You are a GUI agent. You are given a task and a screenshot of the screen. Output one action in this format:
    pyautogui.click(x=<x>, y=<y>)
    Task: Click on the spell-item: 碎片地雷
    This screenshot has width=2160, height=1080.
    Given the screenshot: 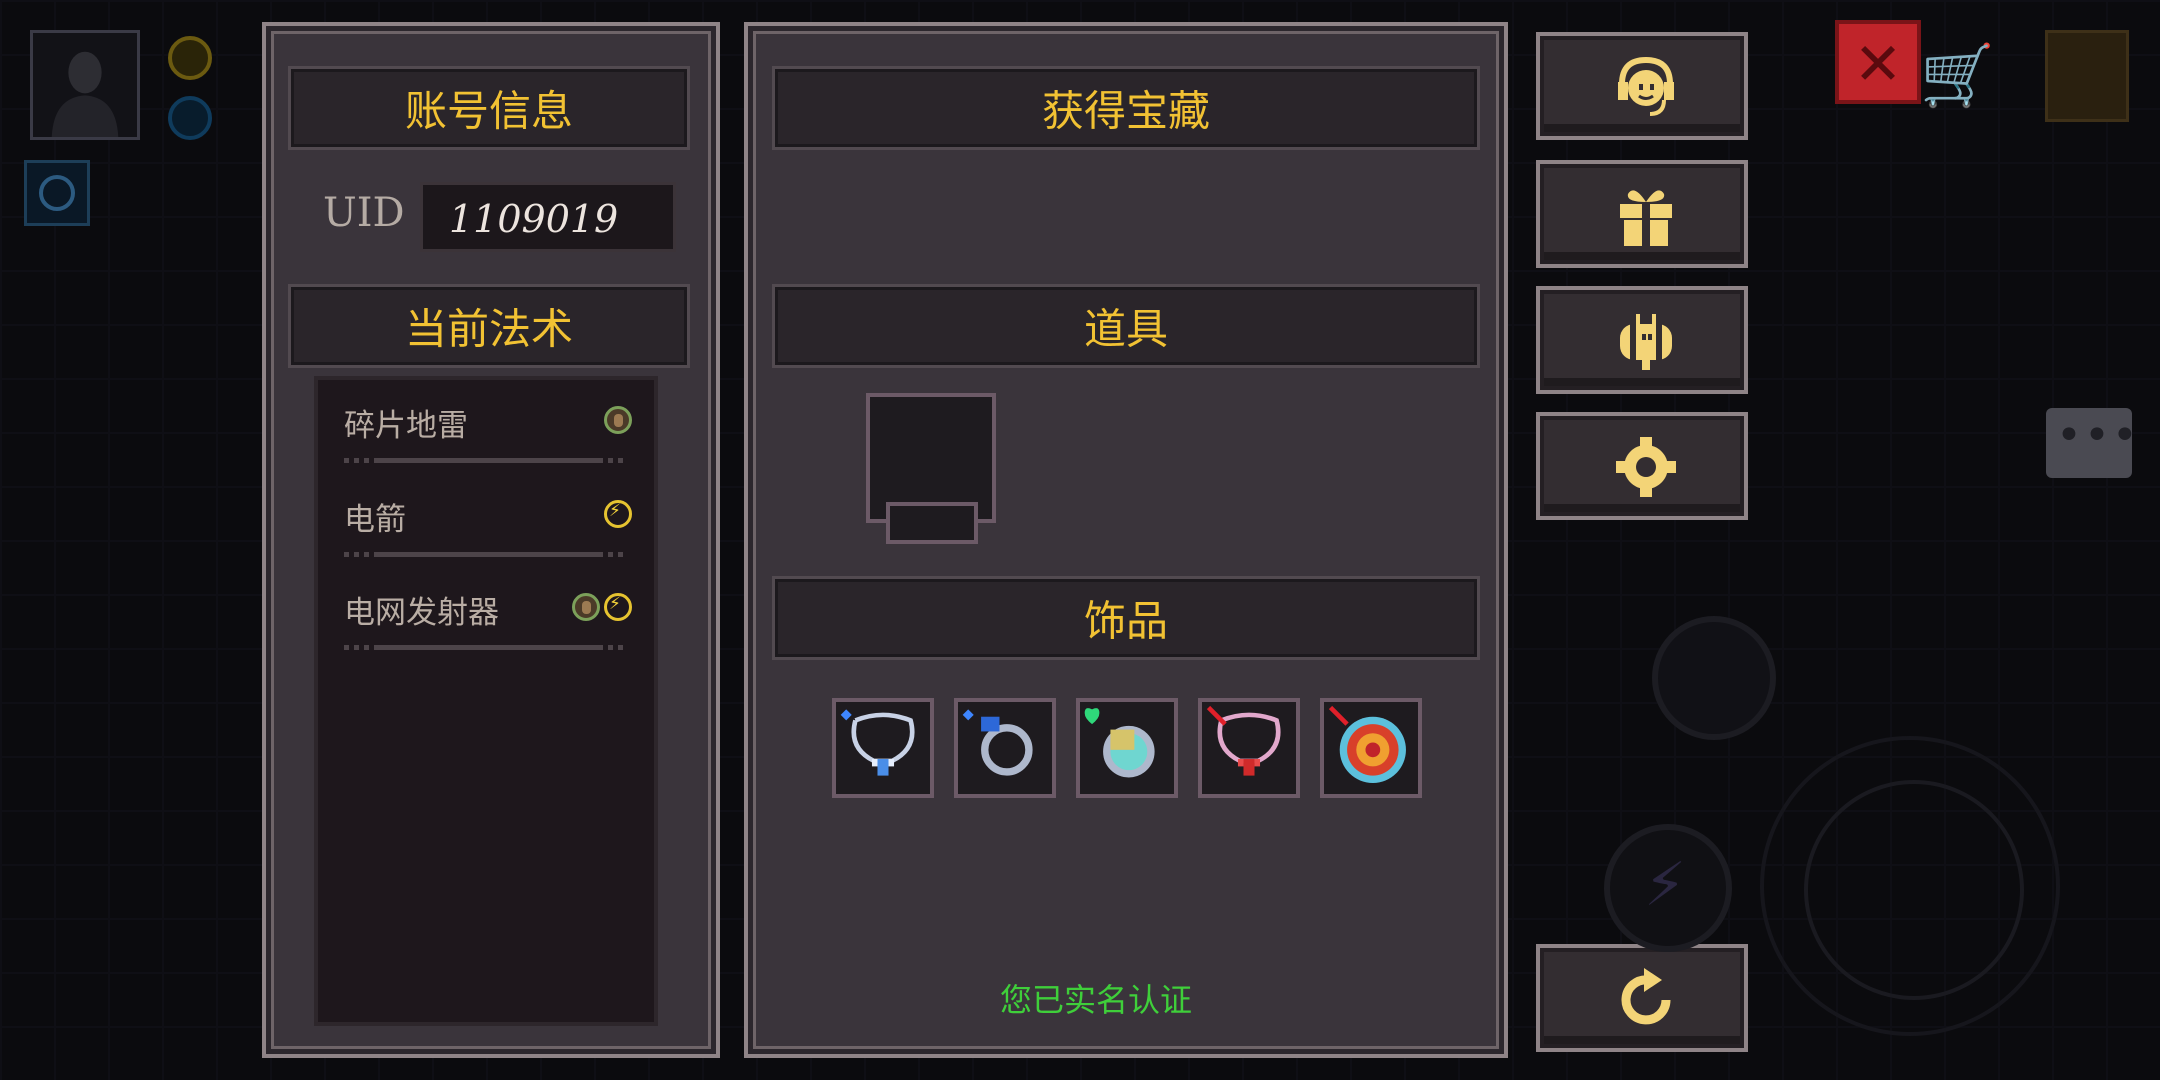 What is the action you would take?
    pyautogui.click(x=486, y=431)
    